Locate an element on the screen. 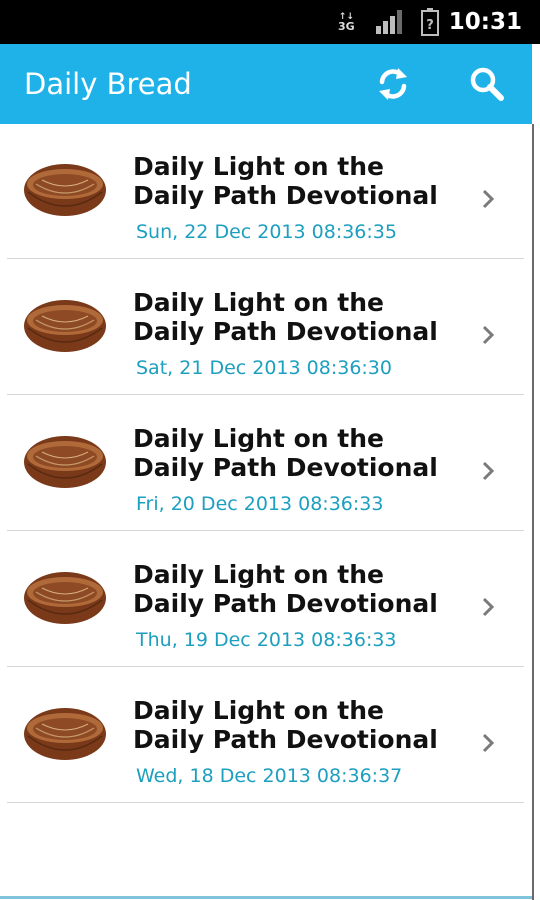  app-title: Daily Bread is located at coordinates (108, 84).